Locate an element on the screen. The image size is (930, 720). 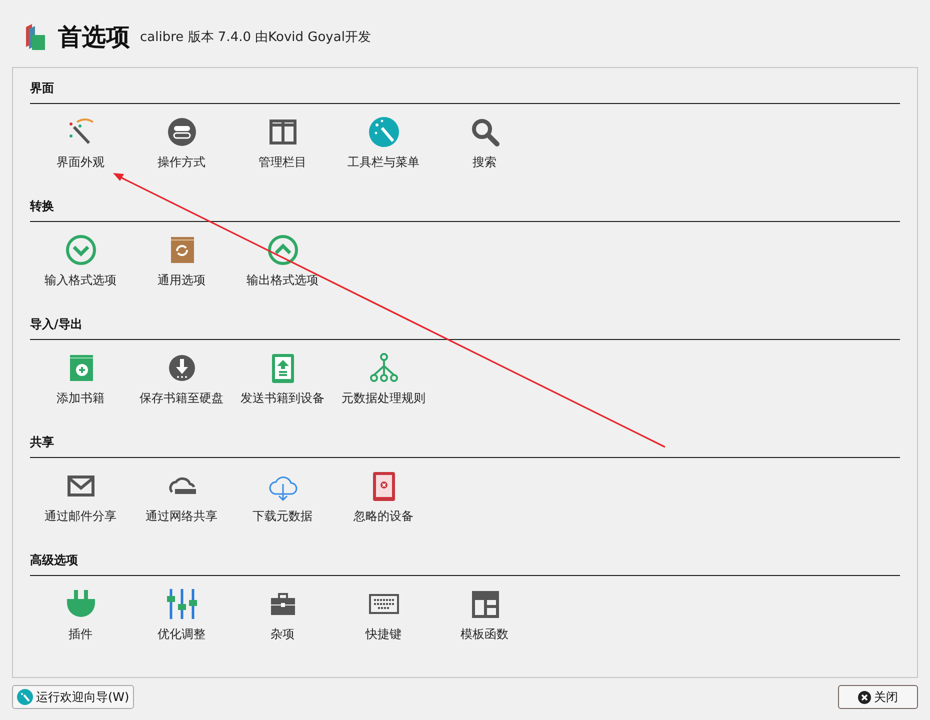
chevron-down-icon is located at coordinates (80, 250).